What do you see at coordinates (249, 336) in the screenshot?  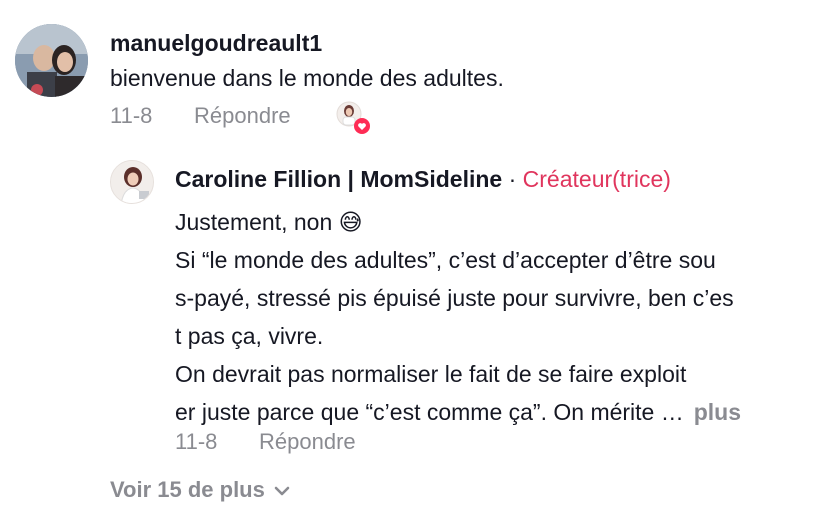 I see `reply-line: t pas ça, vivre.` at bounding box center [249, 336].